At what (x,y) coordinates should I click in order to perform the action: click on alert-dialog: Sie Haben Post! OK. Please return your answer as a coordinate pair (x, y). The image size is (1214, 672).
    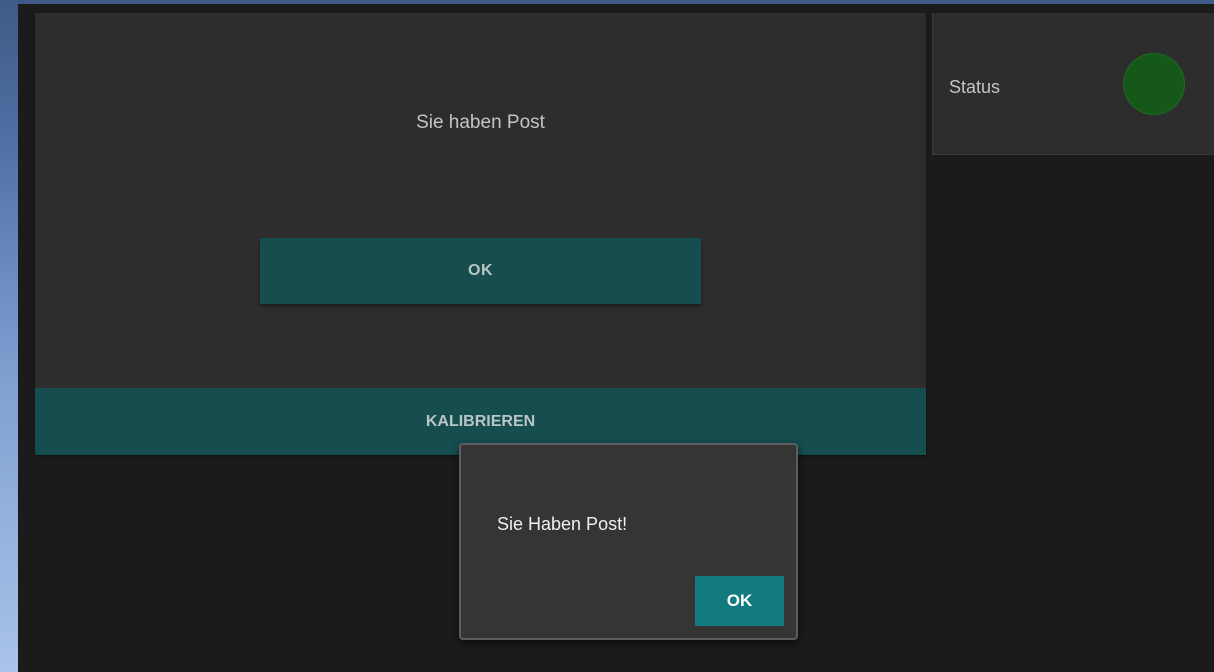
    Looking at the image, I should click on (628, 541).